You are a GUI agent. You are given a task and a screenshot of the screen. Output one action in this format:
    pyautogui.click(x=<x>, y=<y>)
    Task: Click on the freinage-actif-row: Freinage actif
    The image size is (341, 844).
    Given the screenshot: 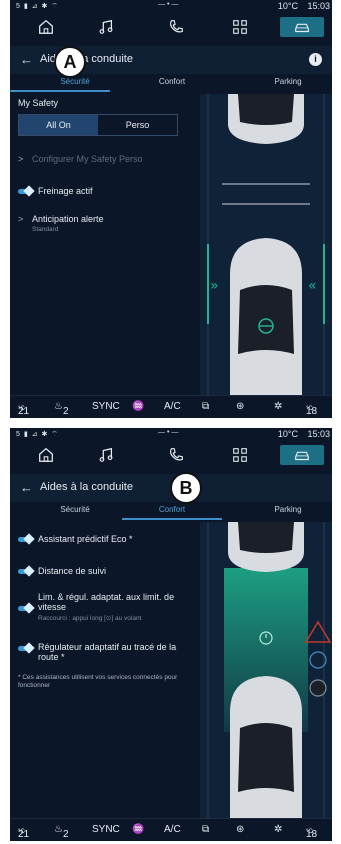 What is the action you would take?
    pyautogui.click(x=108, y=191)
    